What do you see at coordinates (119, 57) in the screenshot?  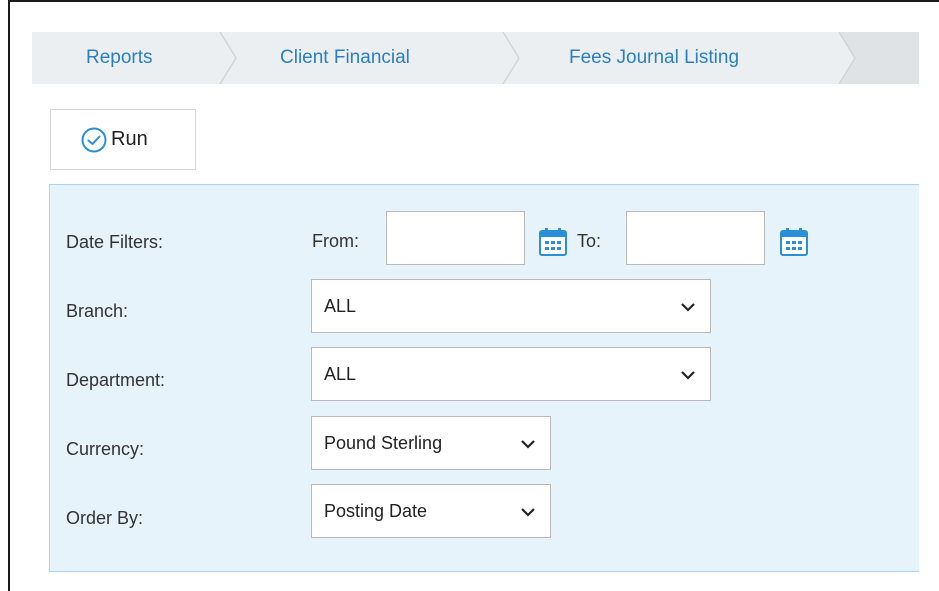 I see `breadcrumb-item-label: Reports` at bounding box center [119, 57].